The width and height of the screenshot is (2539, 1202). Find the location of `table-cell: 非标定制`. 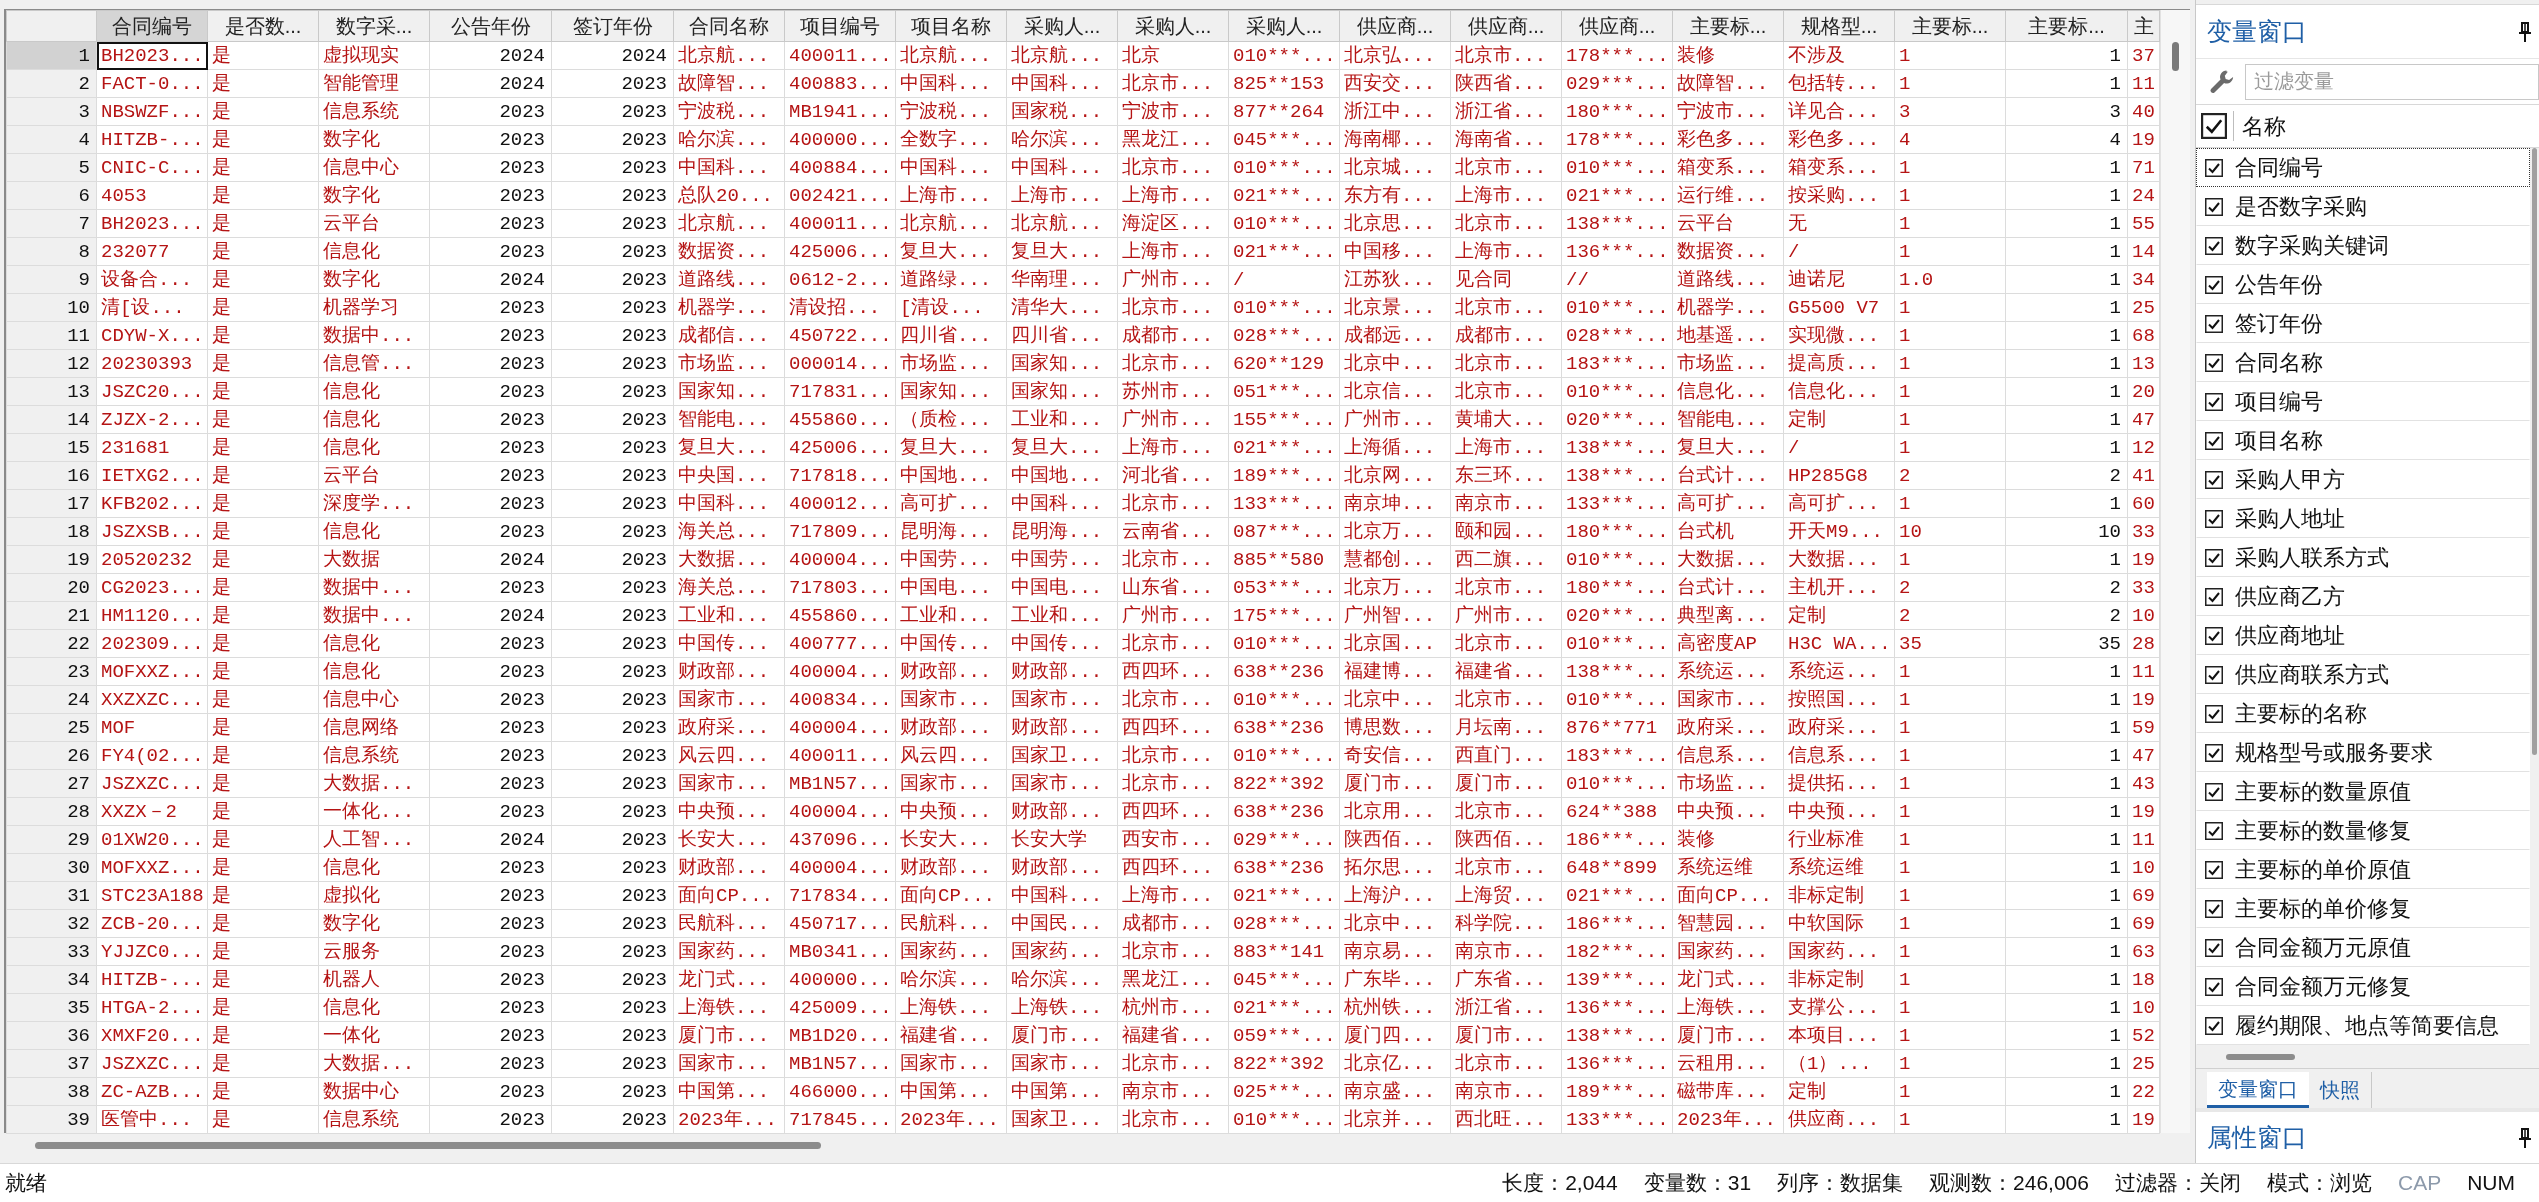

table-cell: 非标定制 is located at coordinates (1839, 895).